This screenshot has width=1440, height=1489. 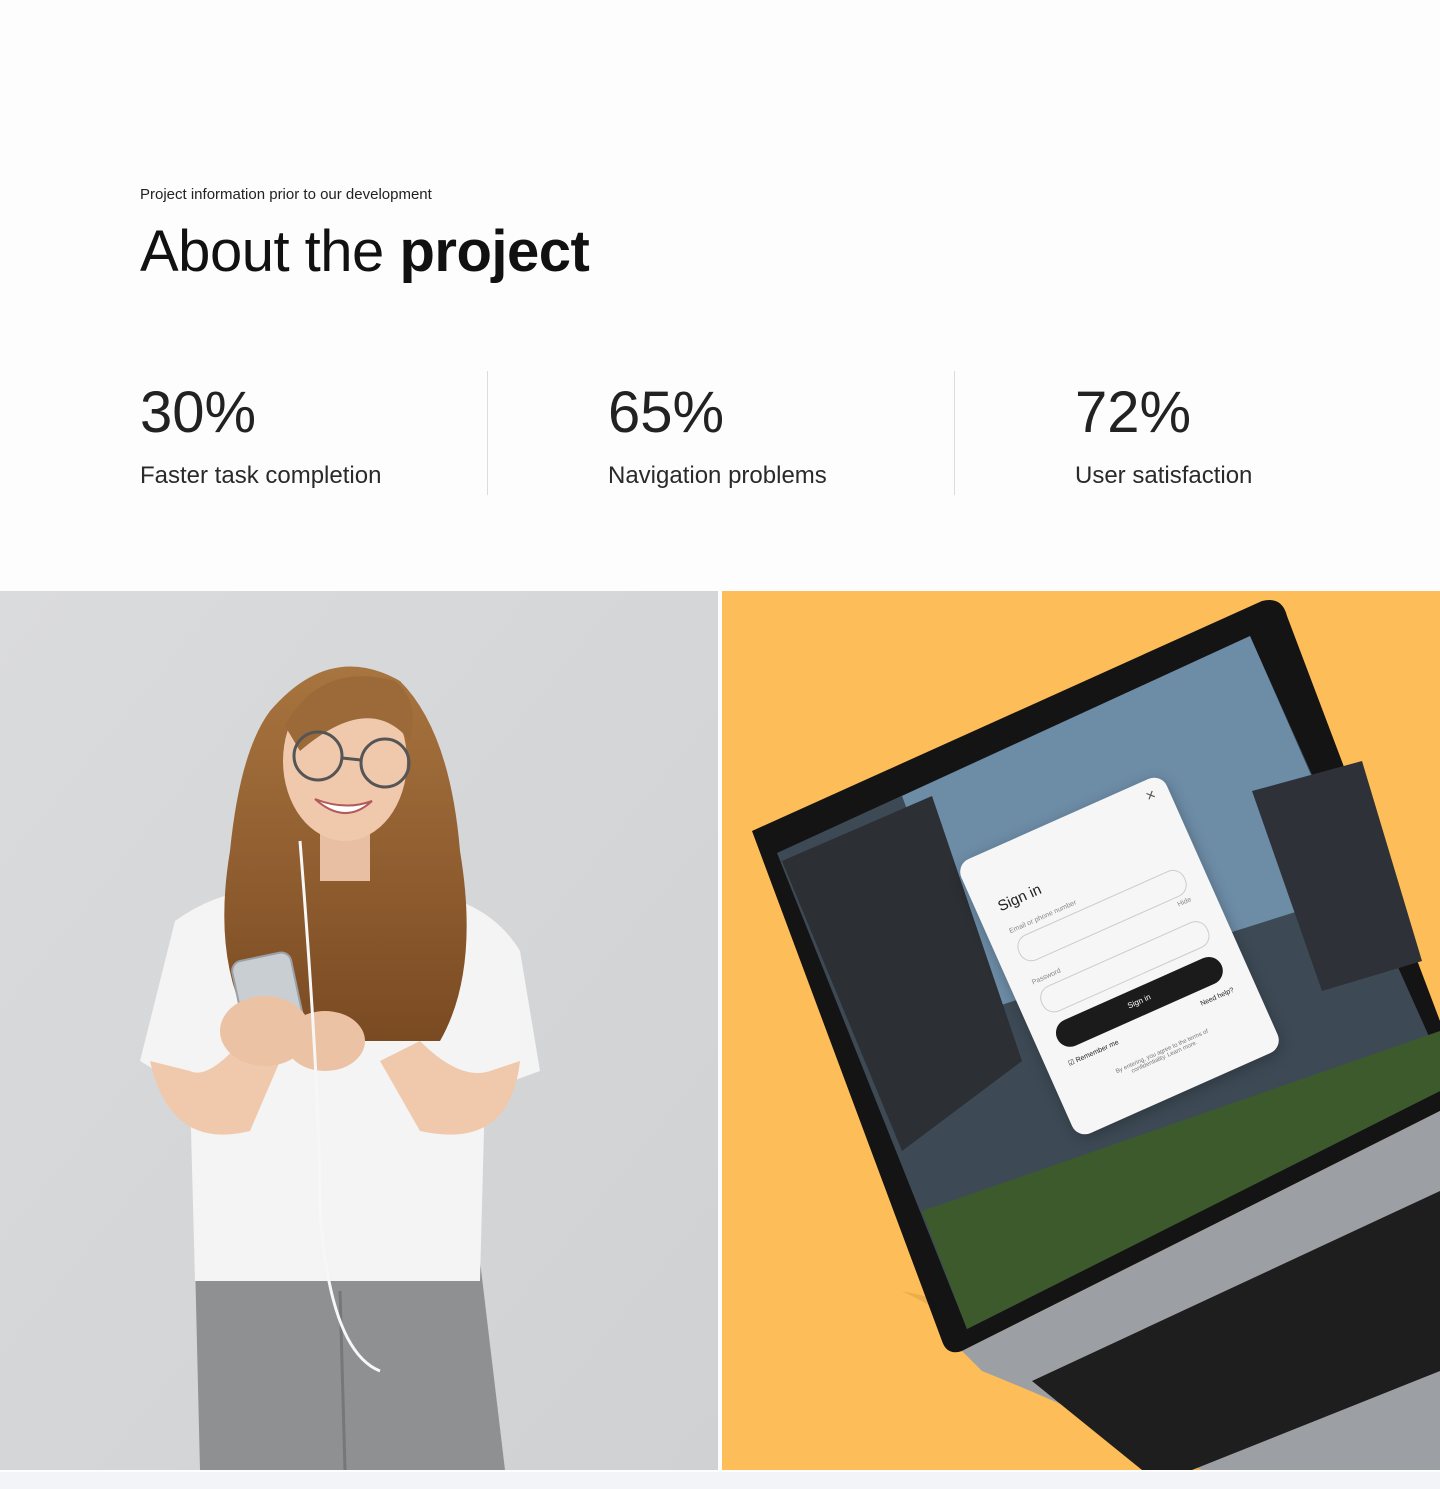 I want to click on stat-label: User satisfaction, so click(x=1164, y=475).